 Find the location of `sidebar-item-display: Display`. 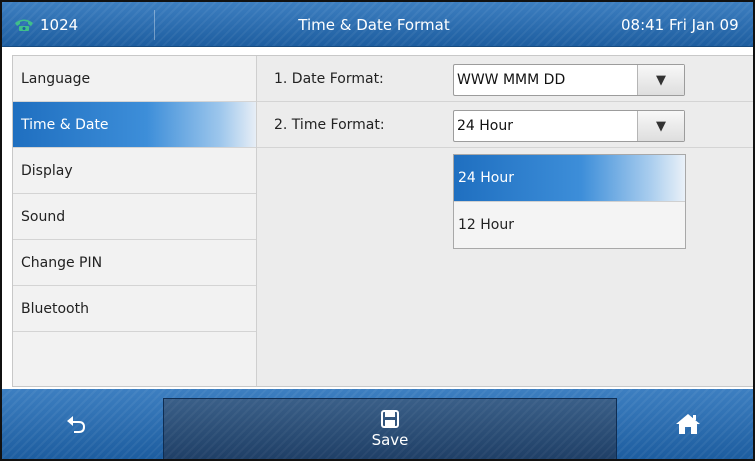

sidebar-item-display: Display is located at coordinates (134, 171).